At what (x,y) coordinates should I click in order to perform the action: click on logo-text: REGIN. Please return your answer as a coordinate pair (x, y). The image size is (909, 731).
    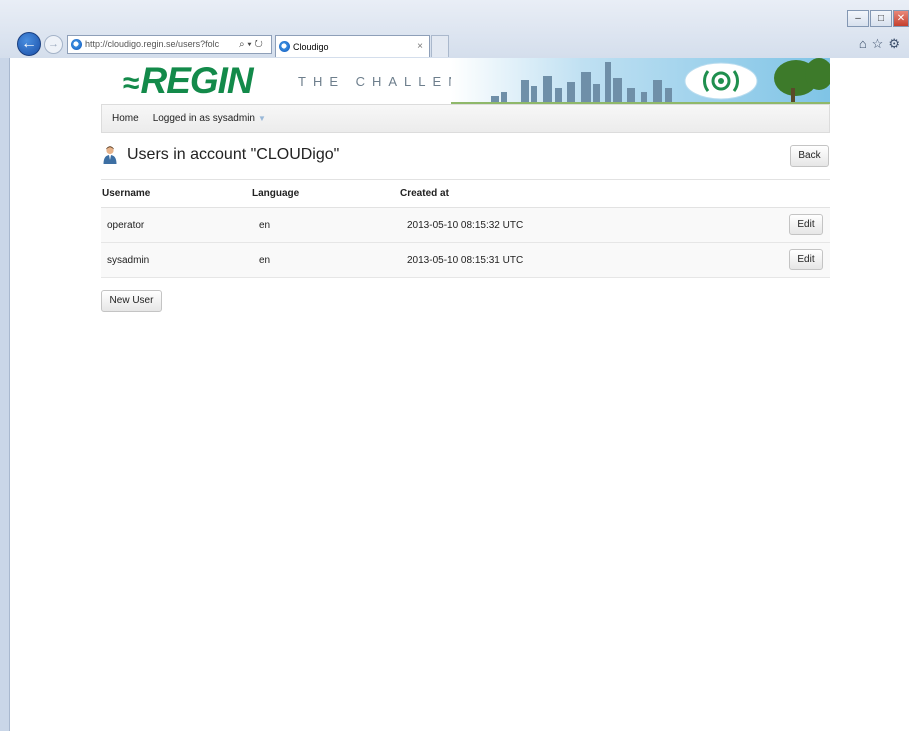
    Looking at the image, I should click on (196, 80).